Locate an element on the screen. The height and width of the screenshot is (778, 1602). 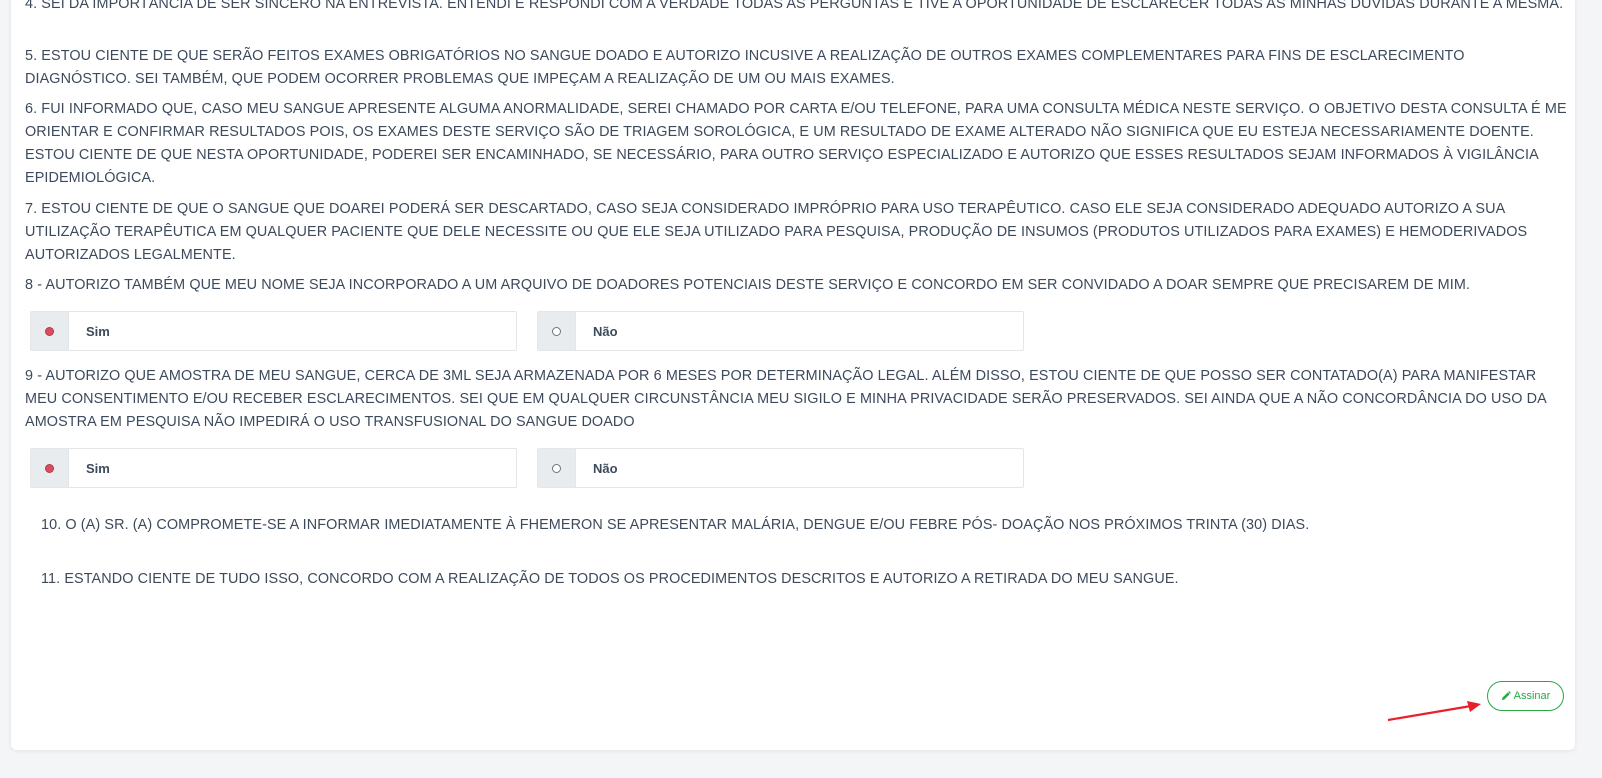
q9-option-yes: Sim is located at coordinates (273, 468).